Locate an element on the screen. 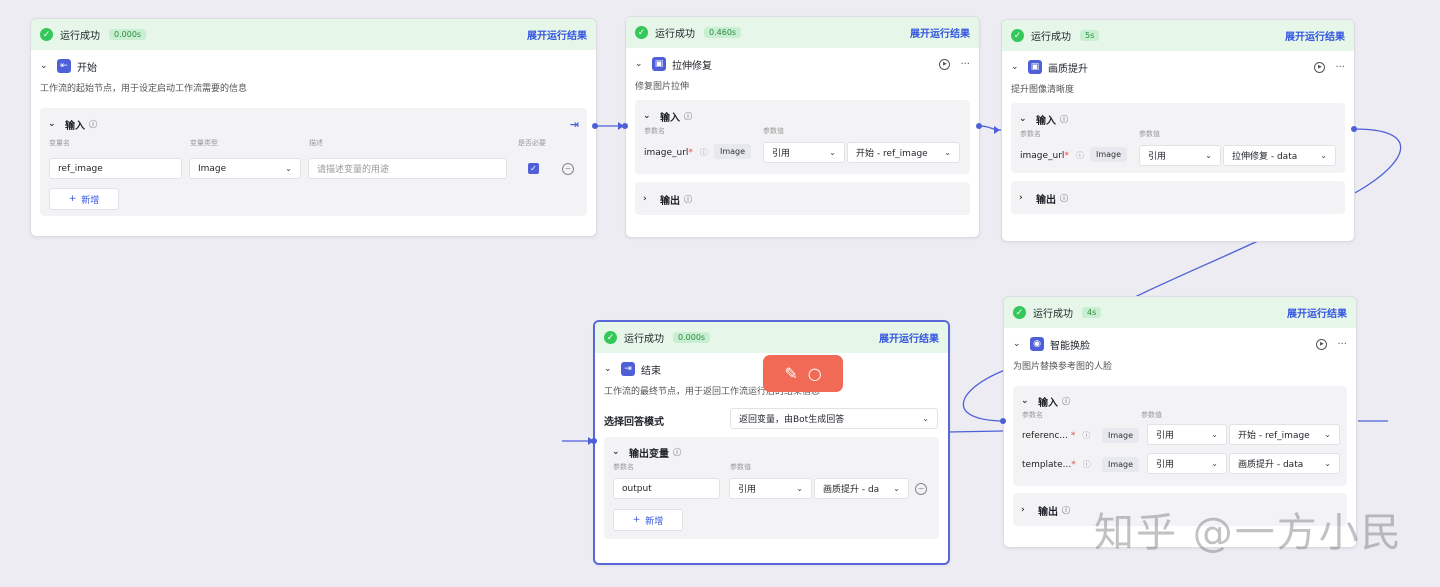  magic-wand-icon: ✎ is located at coordinates (790, 373).